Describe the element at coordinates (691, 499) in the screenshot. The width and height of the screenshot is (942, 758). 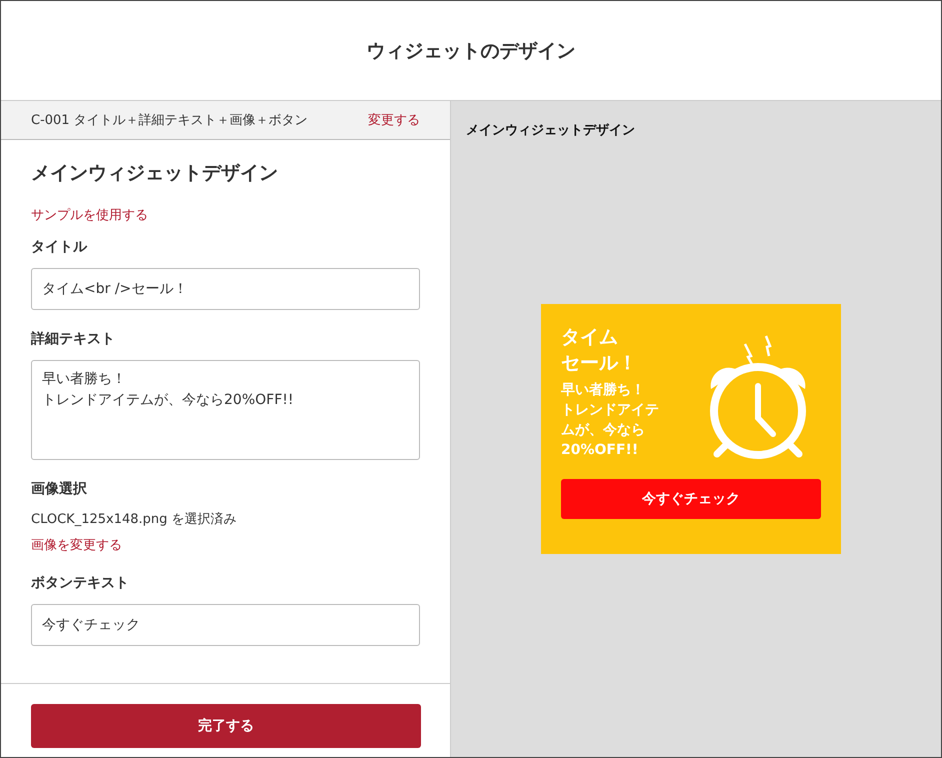
I see `check-now-button: 今すぐチェック` at that location.